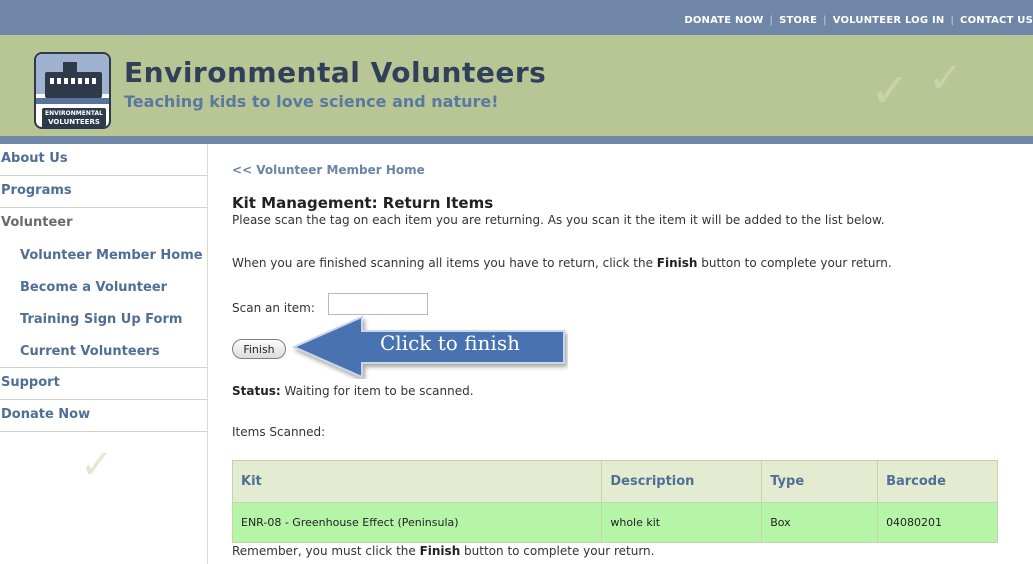 The width and height of the screenshot is (1033, 564). What do you see at coordinates (103, 384) in the screenshot?
I see `sidebar-item-support: Support` at bounding box center [103, 384].